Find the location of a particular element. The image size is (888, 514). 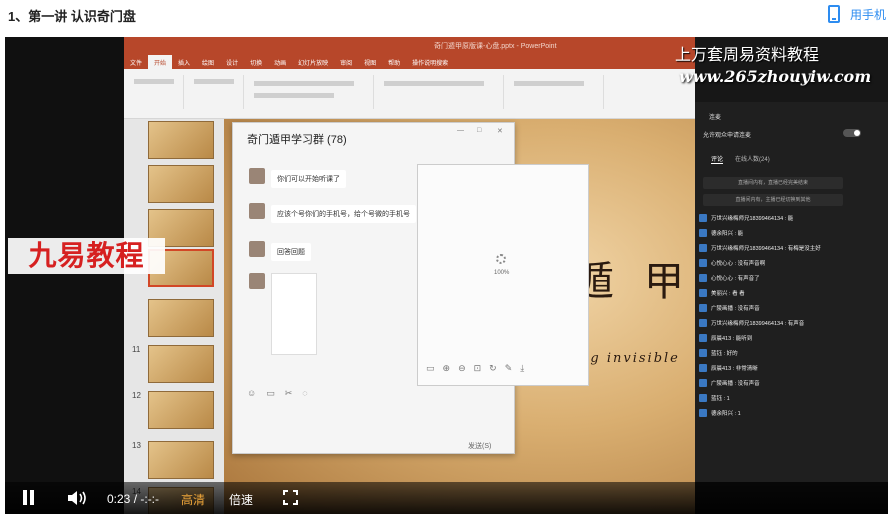

comment-item: 广陵画播 : 没有声音 is located at coordinates (729, 308).